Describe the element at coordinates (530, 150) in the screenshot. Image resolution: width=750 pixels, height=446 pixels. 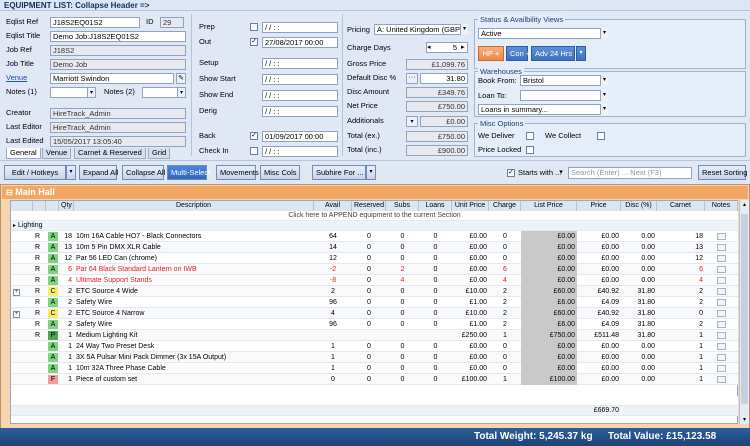
I see `price-locked-checkbox` at that location.